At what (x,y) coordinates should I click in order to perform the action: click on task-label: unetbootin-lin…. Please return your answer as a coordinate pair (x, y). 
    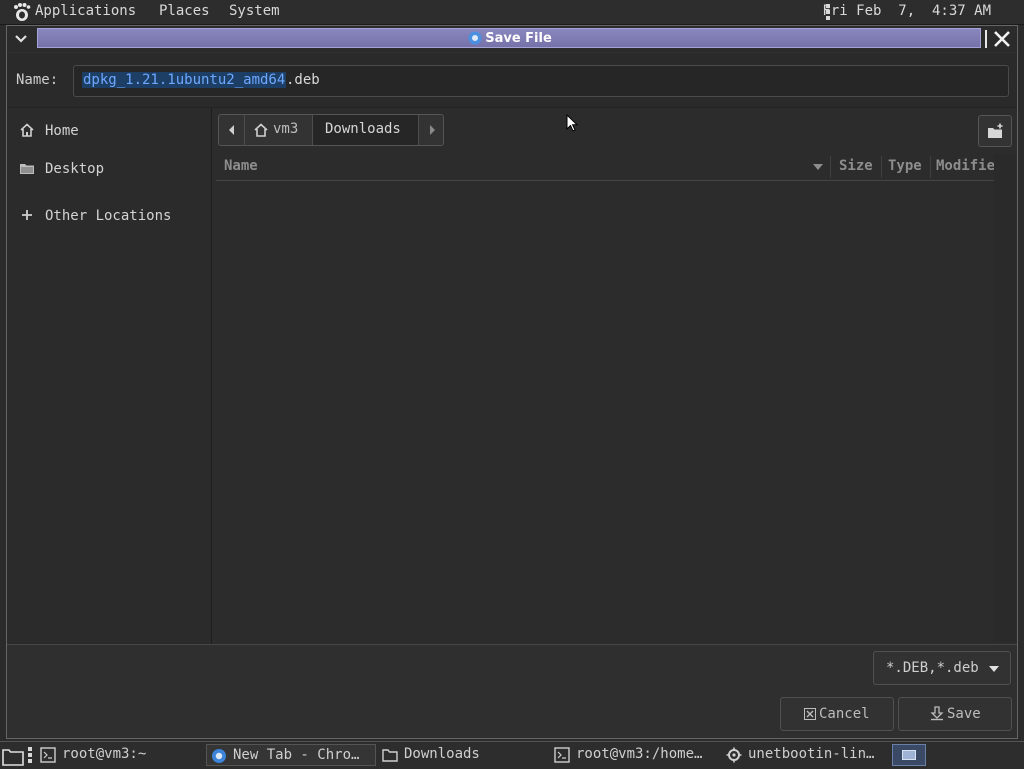
    Looking at the image, I should click on (811, 754).